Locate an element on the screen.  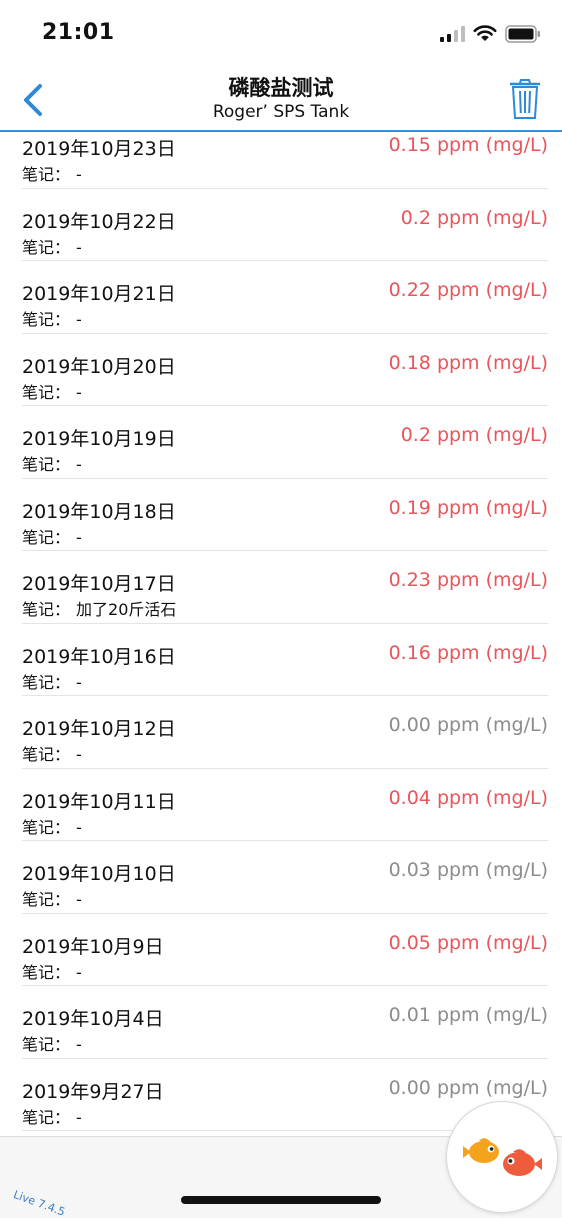
entry-note: 笔记： 加了20斤活石 is located at coordinates (99, 608).